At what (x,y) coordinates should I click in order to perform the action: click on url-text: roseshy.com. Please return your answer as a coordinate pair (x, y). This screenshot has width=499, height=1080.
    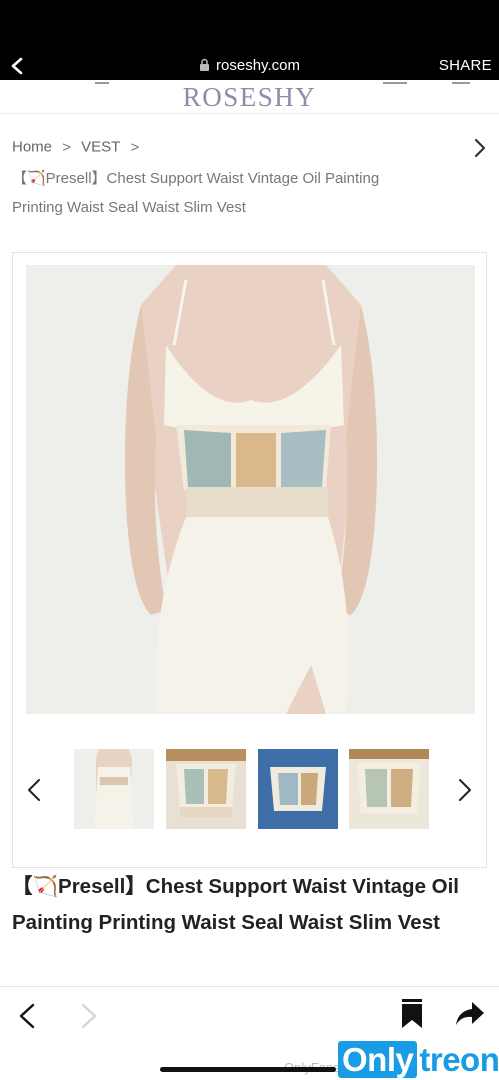
    Looking at the image, I should click on (258, 65).